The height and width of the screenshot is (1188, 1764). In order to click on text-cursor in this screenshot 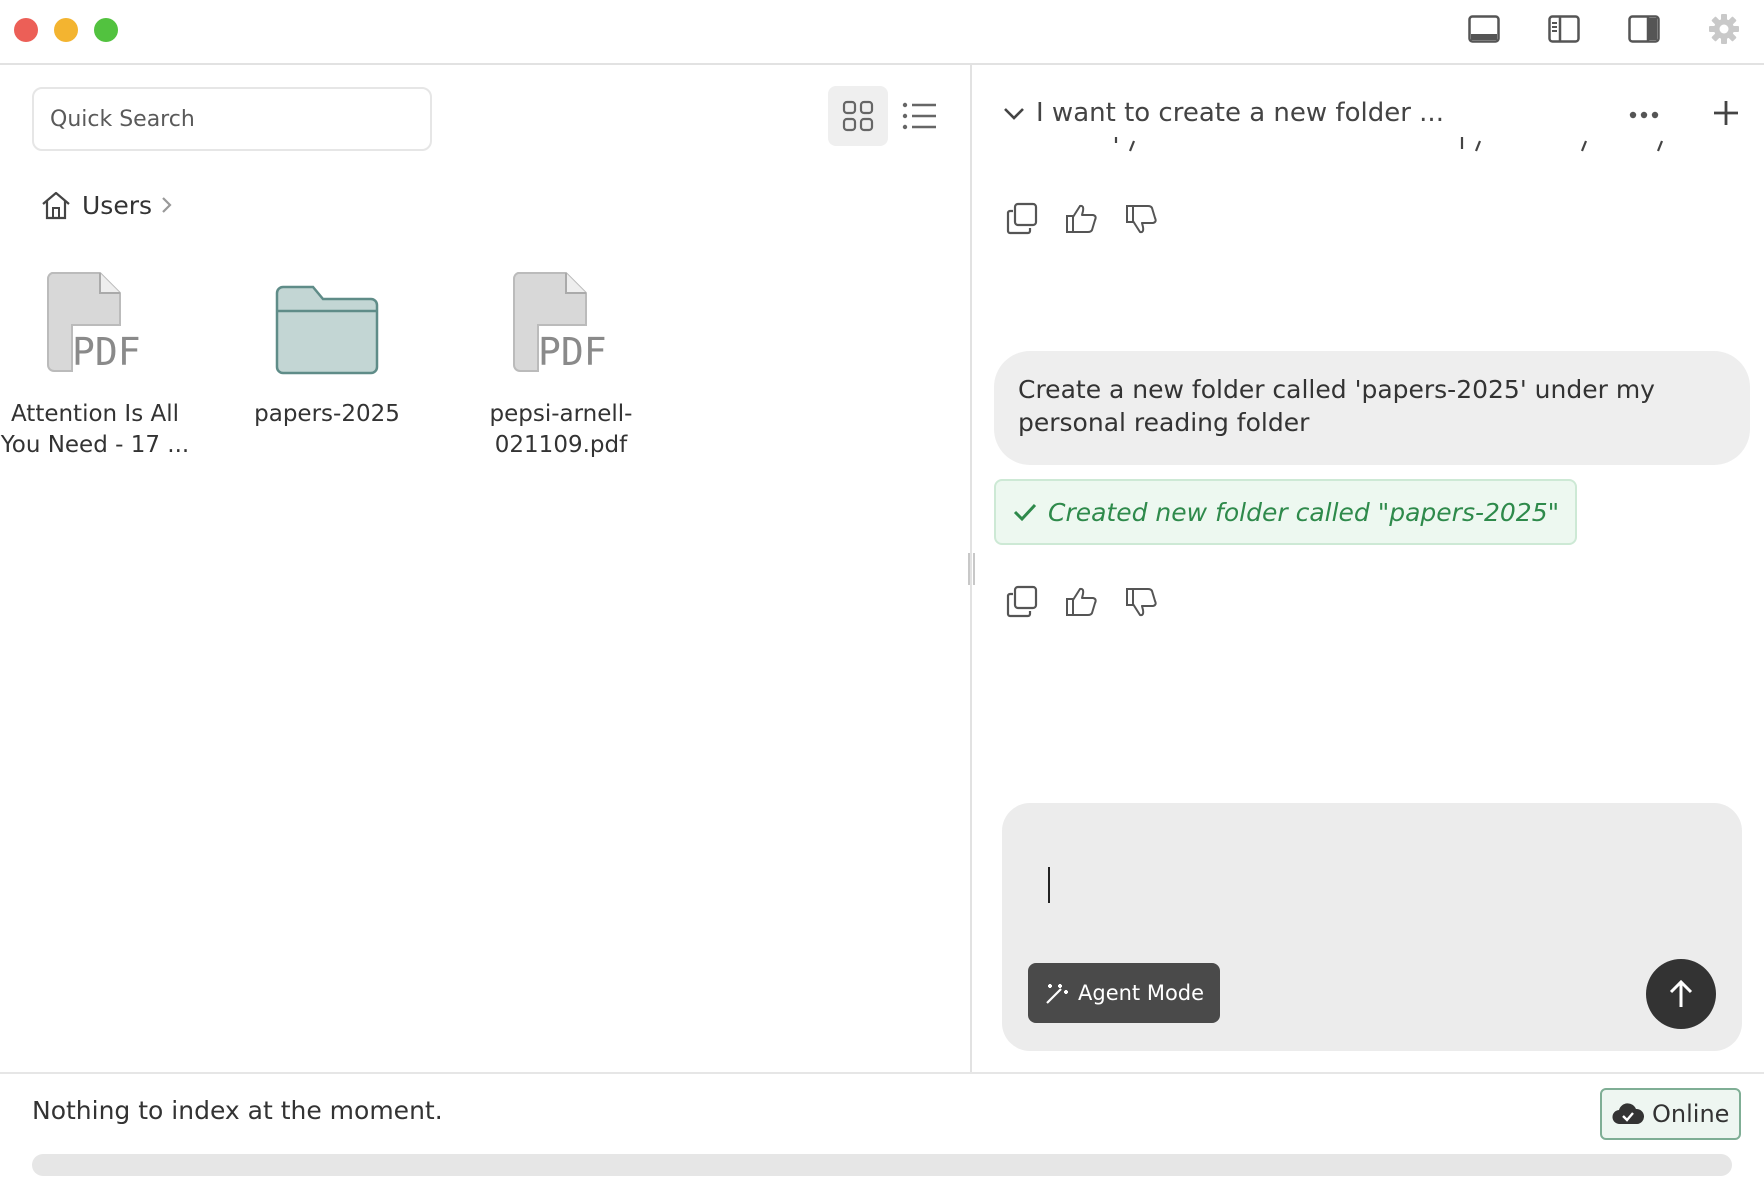, I will do `click(1049, 885)`.